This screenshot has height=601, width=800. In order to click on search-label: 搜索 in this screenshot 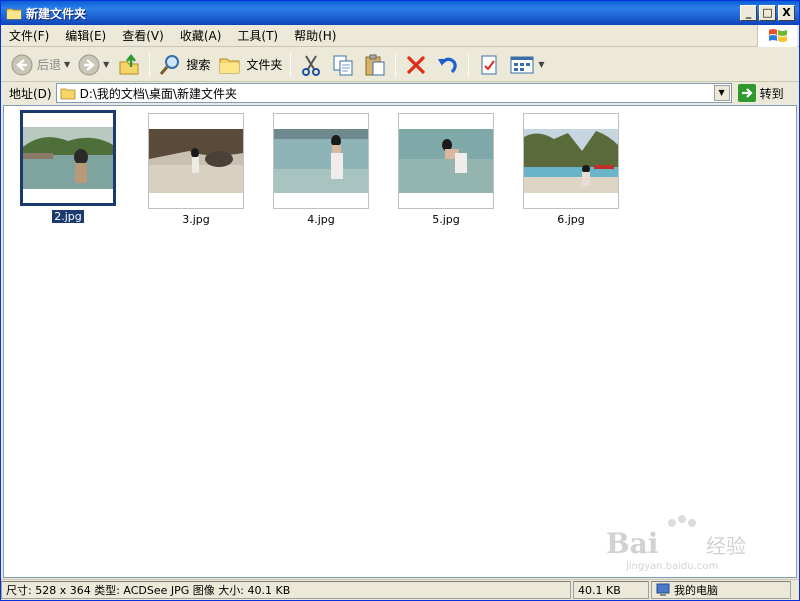, I will do `click(198, 65)`.